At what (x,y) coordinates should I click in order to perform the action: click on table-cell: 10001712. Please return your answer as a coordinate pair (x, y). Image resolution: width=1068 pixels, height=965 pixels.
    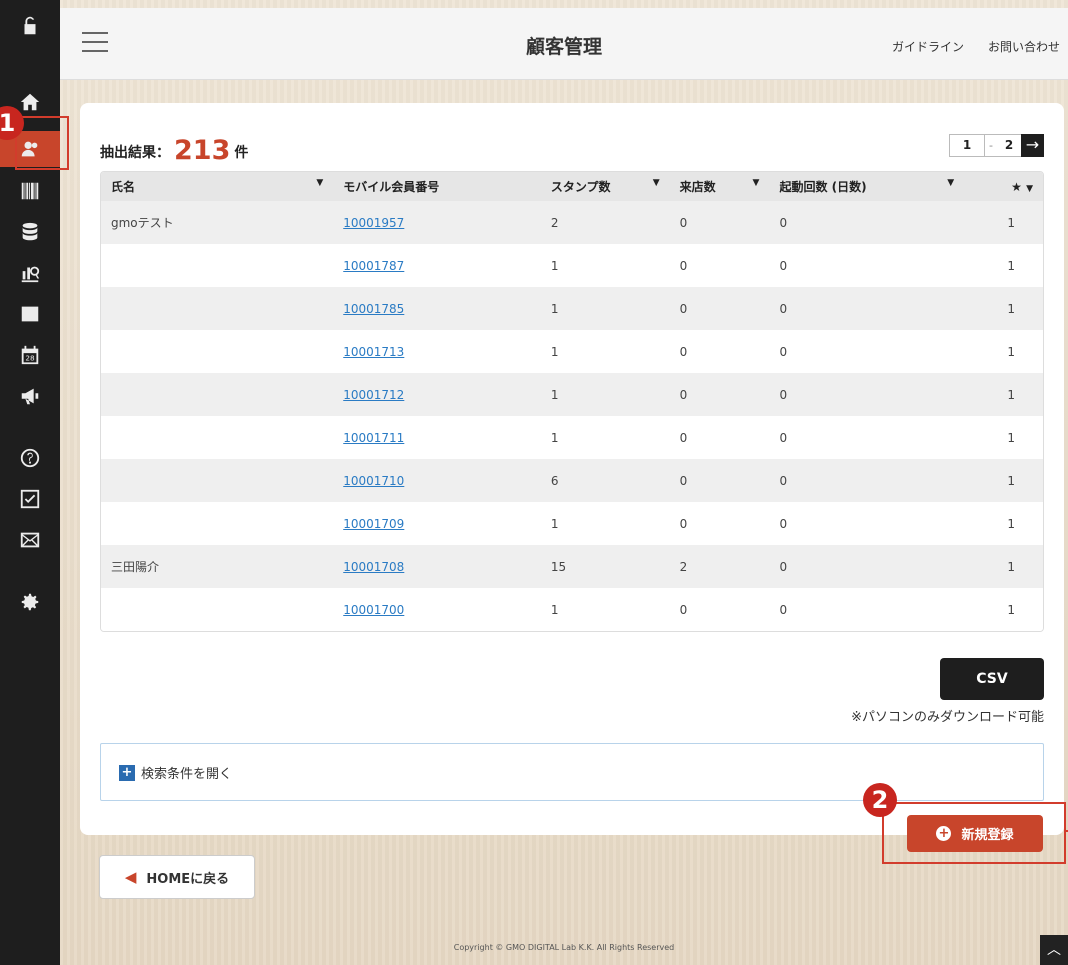
    Looking at the image, I should click on (437, 394).